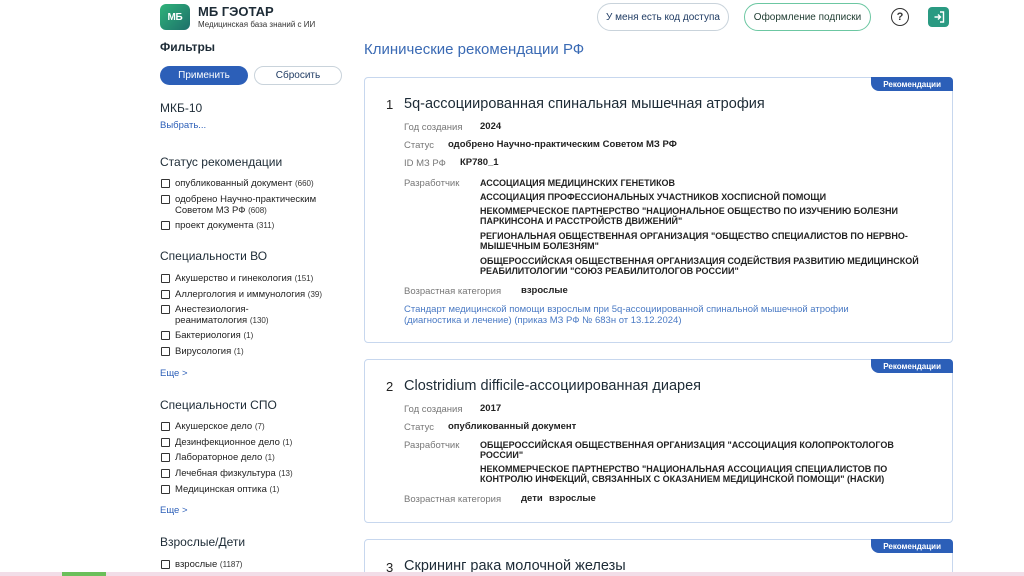 The height and width of the screenshot is (576, 1024). I want to click on filter-checkbox-row: Медицинская оптика (1), so click(252, 489).